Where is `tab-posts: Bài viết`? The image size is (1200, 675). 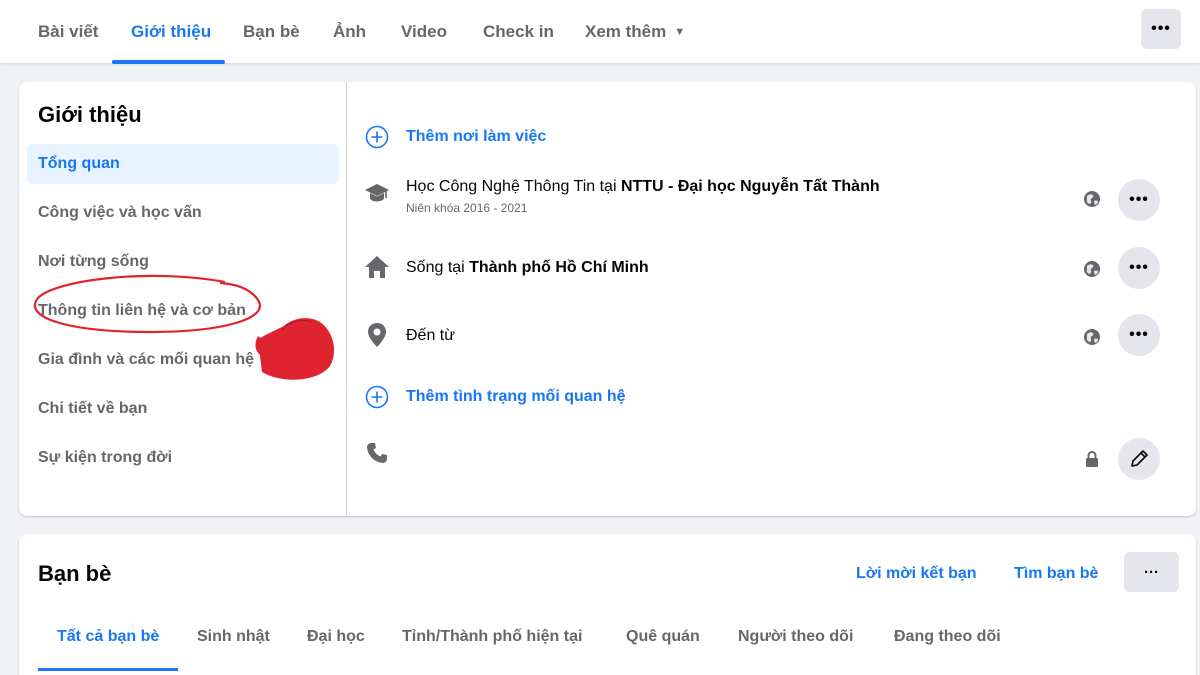
tab-posts: Bài viết is located at coordinates (68, 32).